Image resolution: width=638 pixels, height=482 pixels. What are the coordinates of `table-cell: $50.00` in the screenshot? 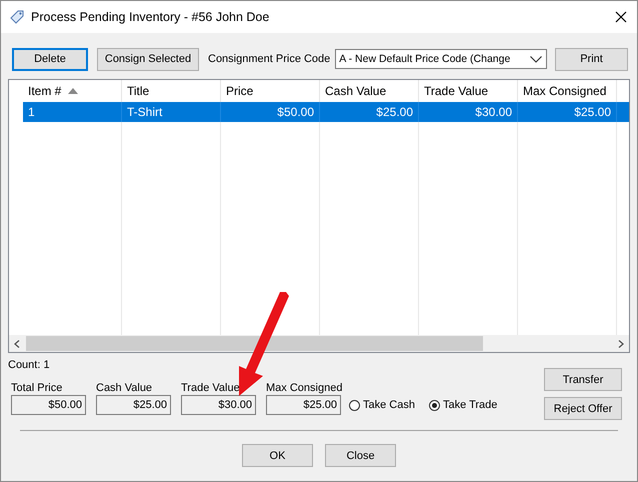 It's located at (270, 112).